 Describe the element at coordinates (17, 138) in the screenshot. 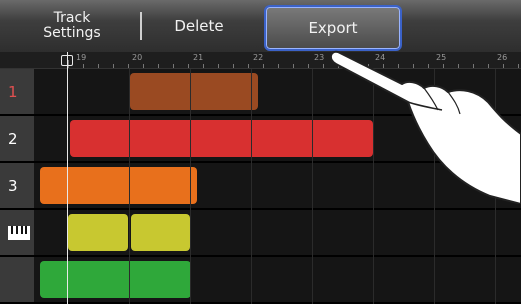

I see `track-label-2: 2` at that location.